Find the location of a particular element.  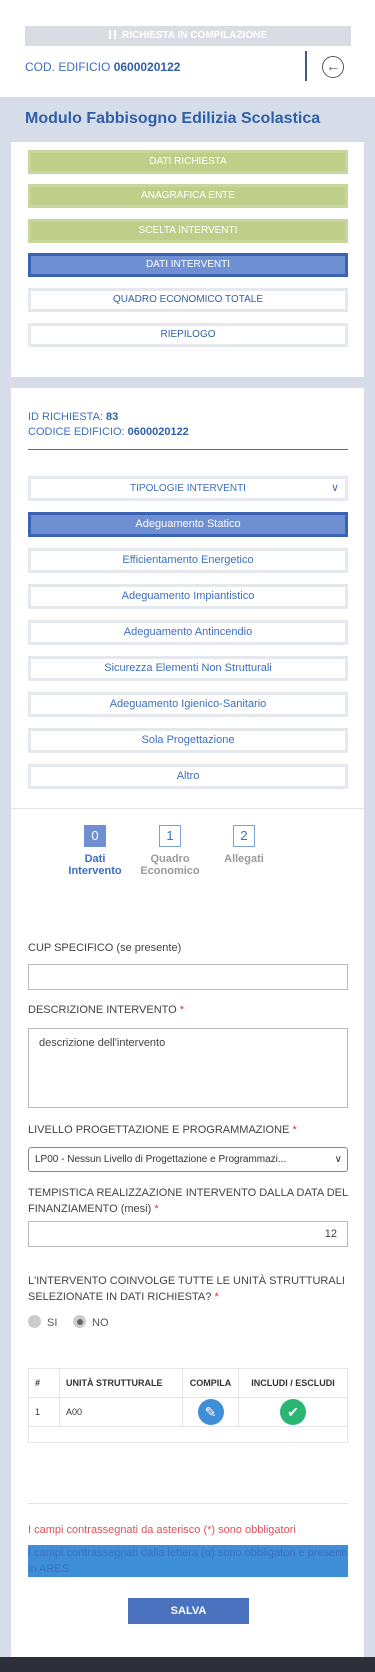

save-button: SALVA is located at coordinates (188, 1611).